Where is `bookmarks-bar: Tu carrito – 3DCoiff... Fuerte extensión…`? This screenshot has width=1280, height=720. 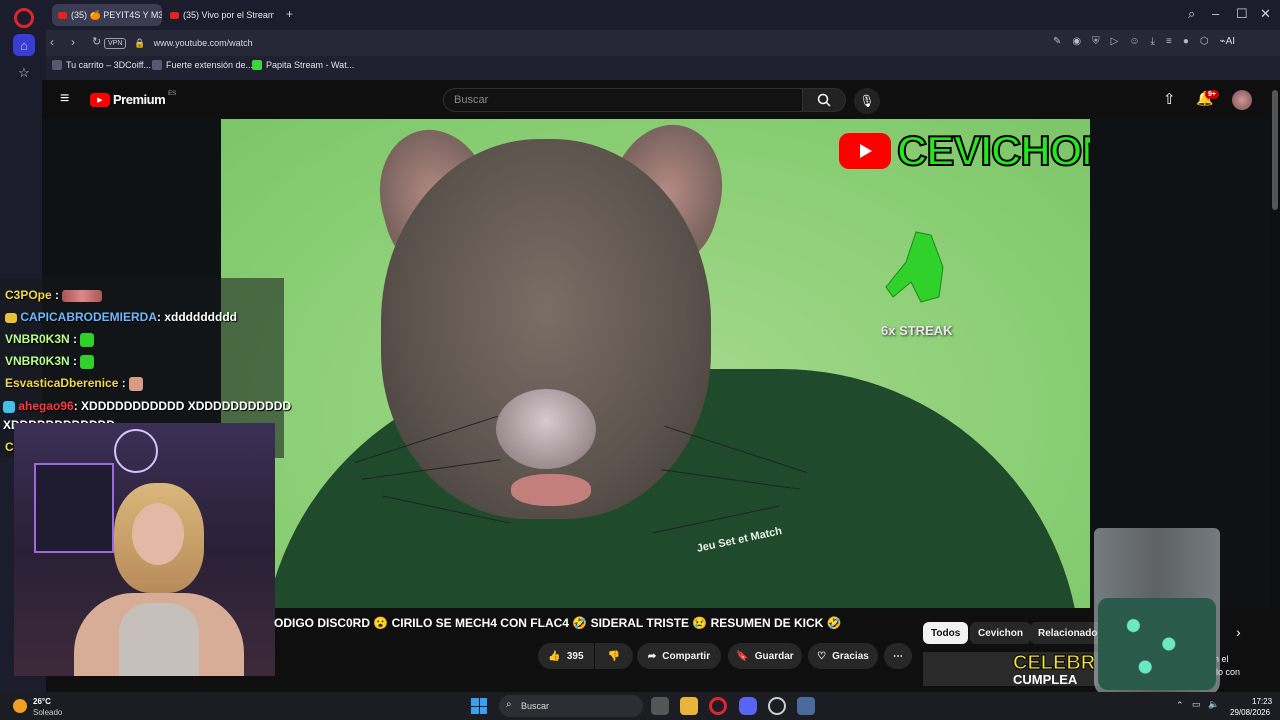 bookmarks-bar: Tu carrito – 3DCoiff... Fuerte extensión… is located at coordinates (663, 68).